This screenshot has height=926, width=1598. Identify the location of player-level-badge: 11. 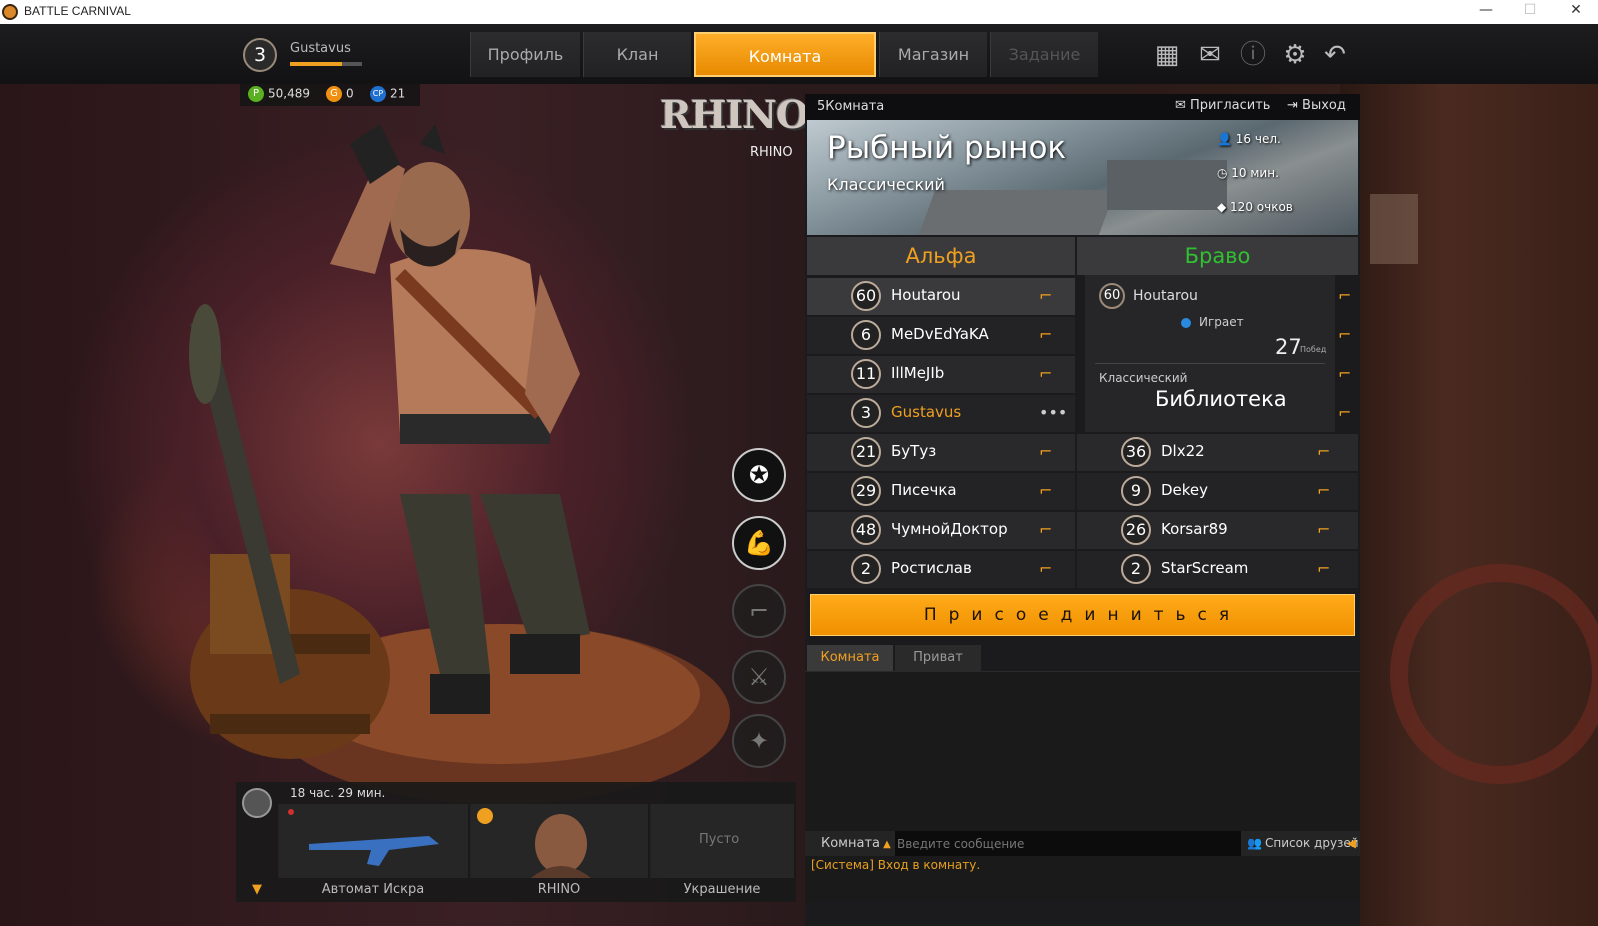
(866, 374).